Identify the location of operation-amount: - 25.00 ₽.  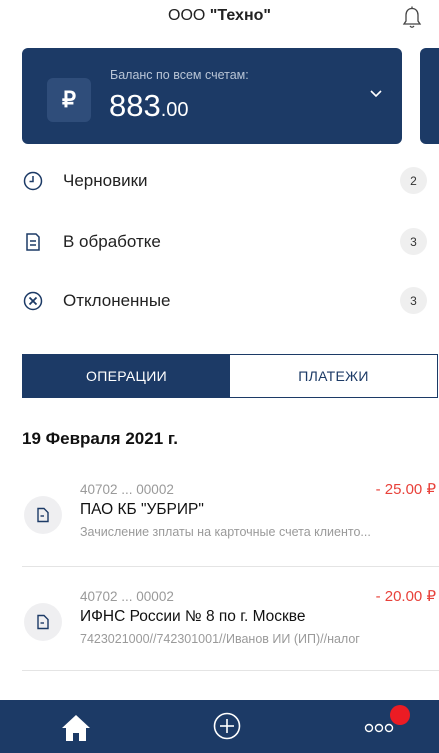
(405, 489).